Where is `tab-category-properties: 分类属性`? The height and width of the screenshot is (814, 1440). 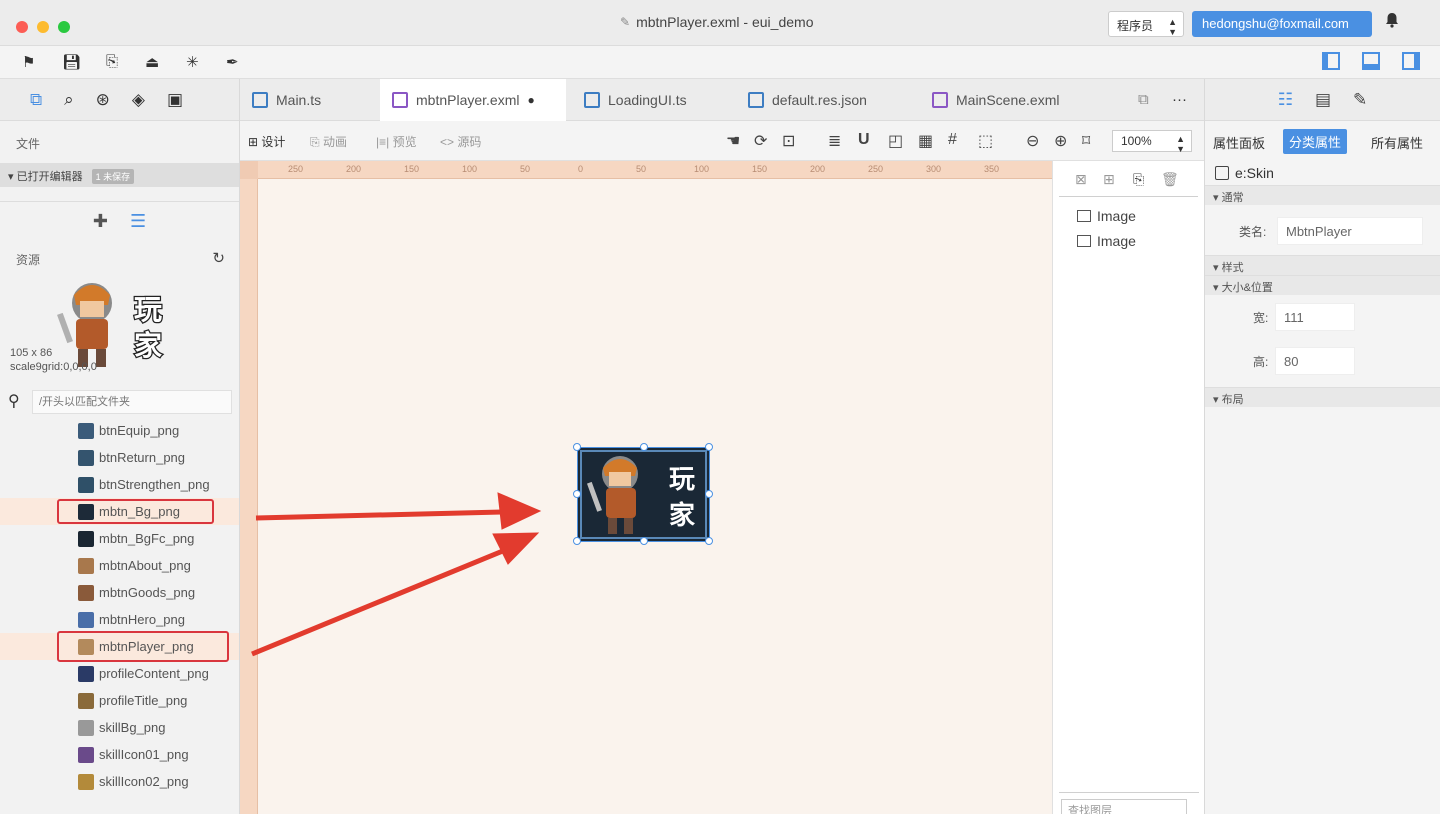 tab-category-properties: 分类属性 is located at coordinates (1315, 141).